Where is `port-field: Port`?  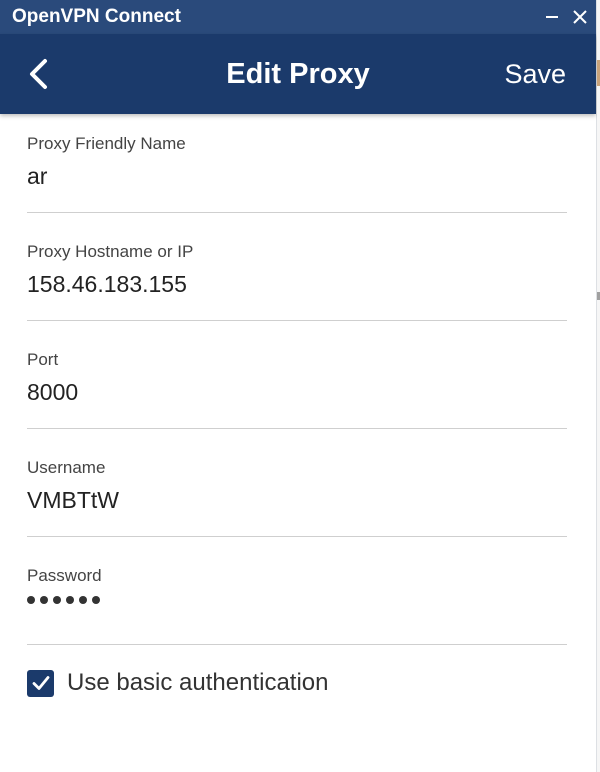 port-field: Port is located at coordinates (297, 389).